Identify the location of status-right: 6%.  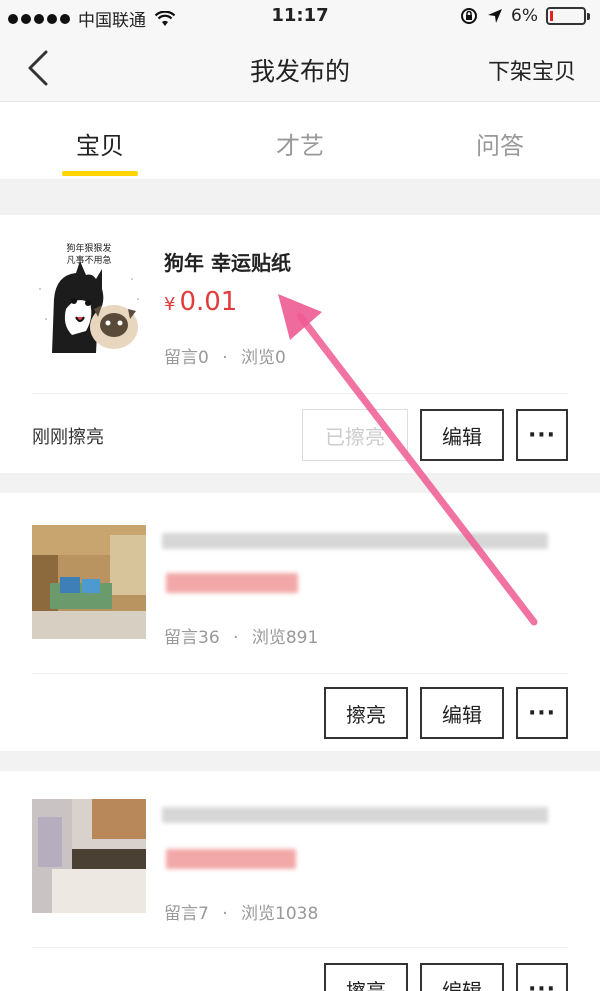
(524, 16).